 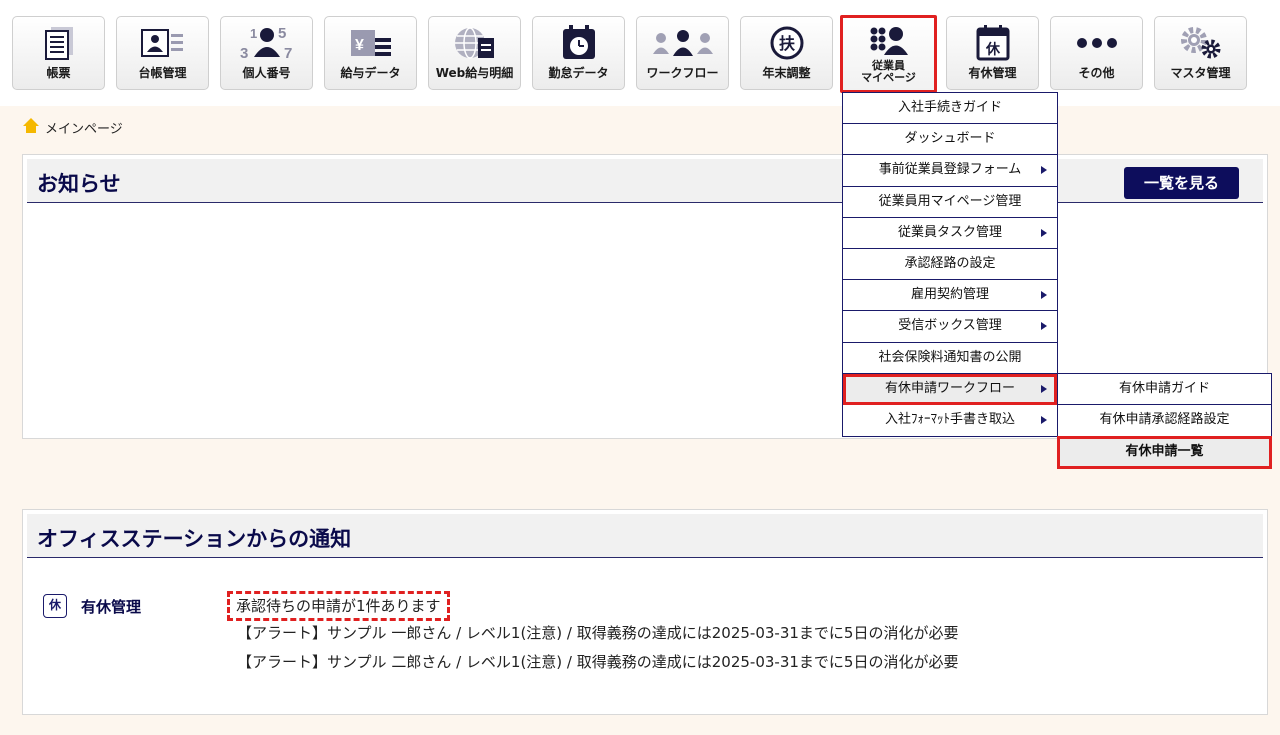 I want to click on toolbar-button-ledger: 台帳管理, so click(x=162, y=53).